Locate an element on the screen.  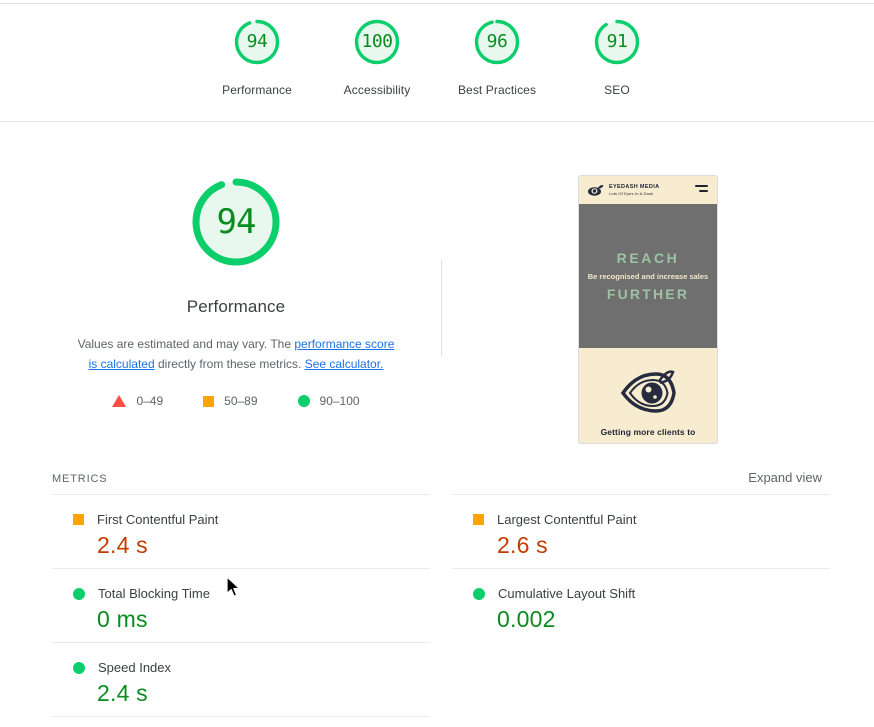
category-score-best-practices: 96 Best Practices is located at coordinates (497, 57).